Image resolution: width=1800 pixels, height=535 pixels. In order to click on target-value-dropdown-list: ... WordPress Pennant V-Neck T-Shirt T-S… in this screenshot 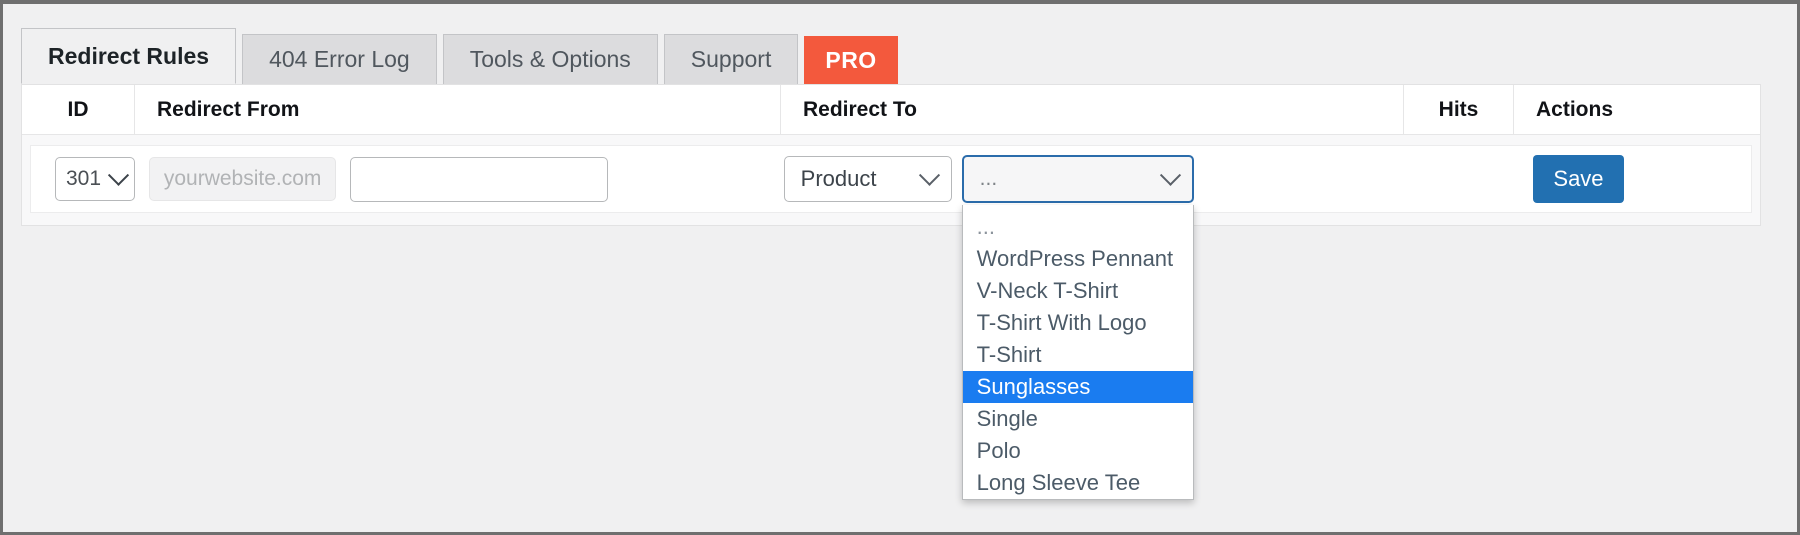, I will do `click(1077, 352)`.